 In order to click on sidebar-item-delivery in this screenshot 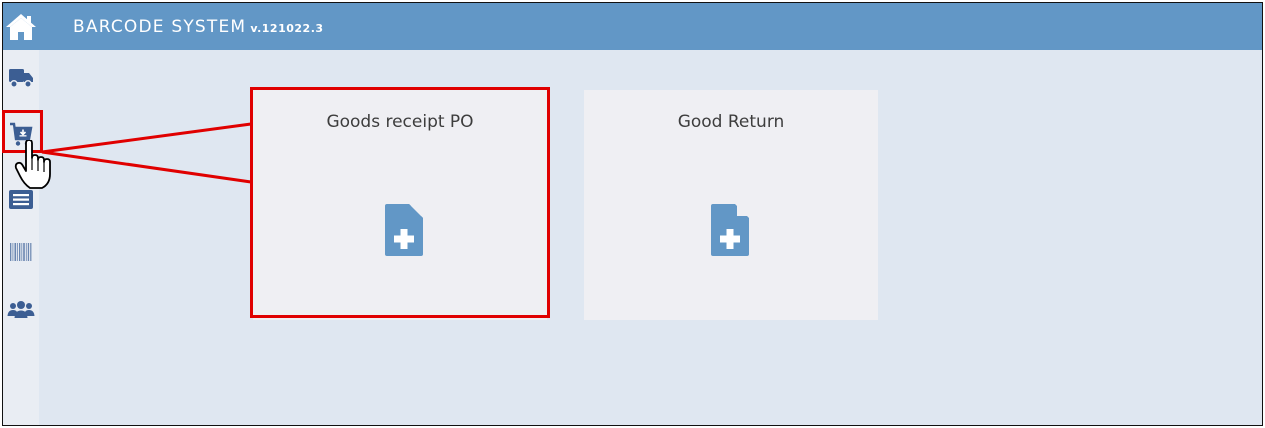, I will do `click(21, 78)`.